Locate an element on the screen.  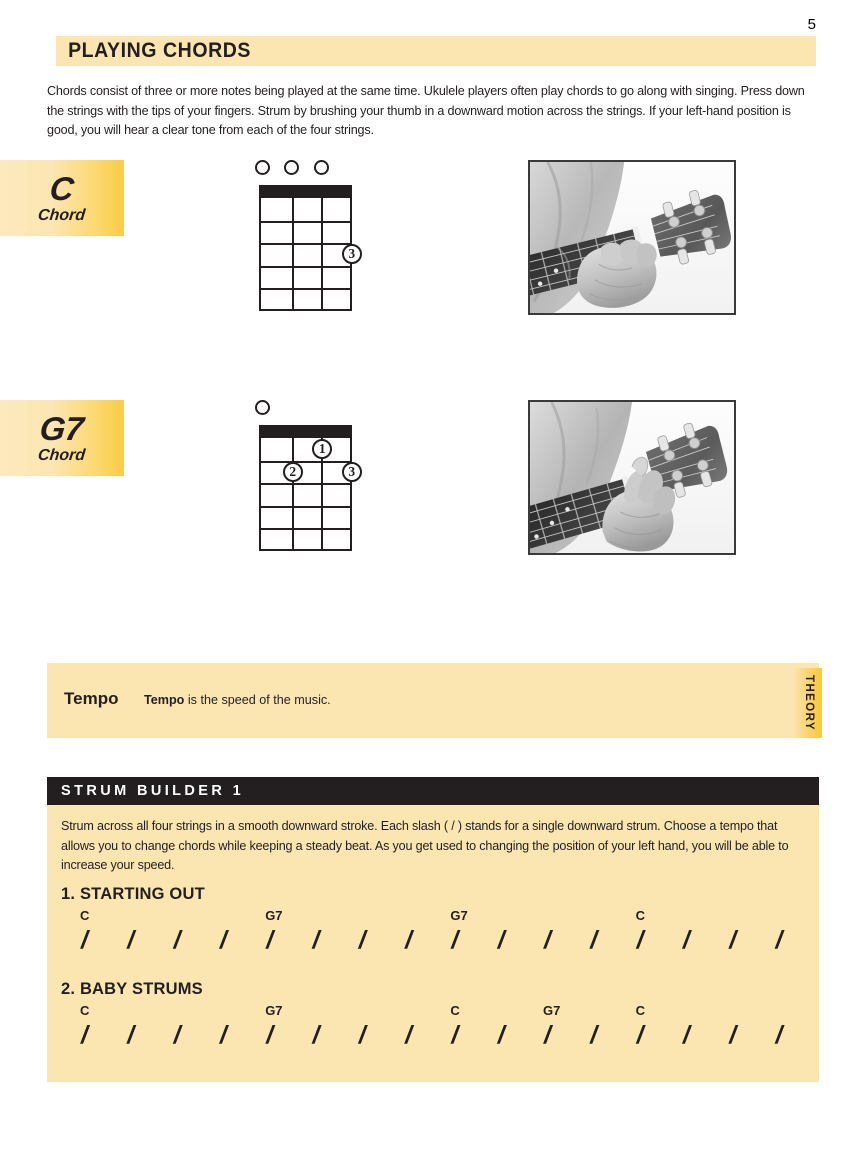
exercise-1-slash-line: / / / / / / / / / / / / / / / / is located at coordinates (440, 943).